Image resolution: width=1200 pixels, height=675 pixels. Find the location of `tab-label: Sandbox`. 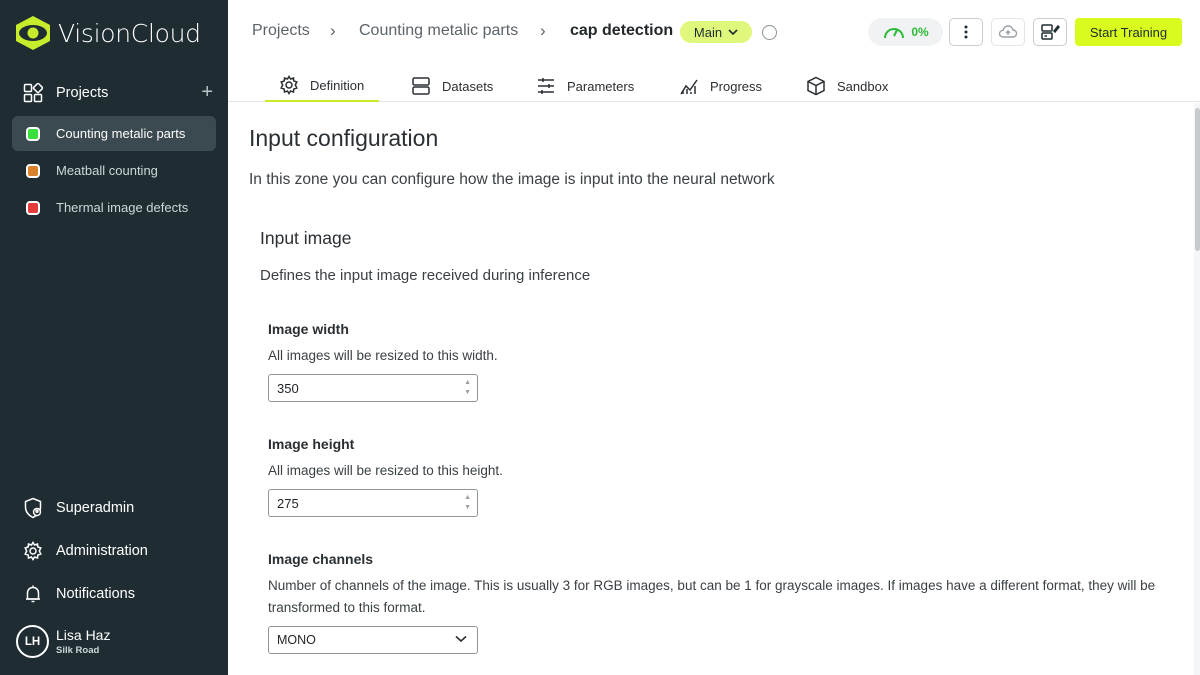

tab-label: Sandbox is located at coordinates (863, 86).